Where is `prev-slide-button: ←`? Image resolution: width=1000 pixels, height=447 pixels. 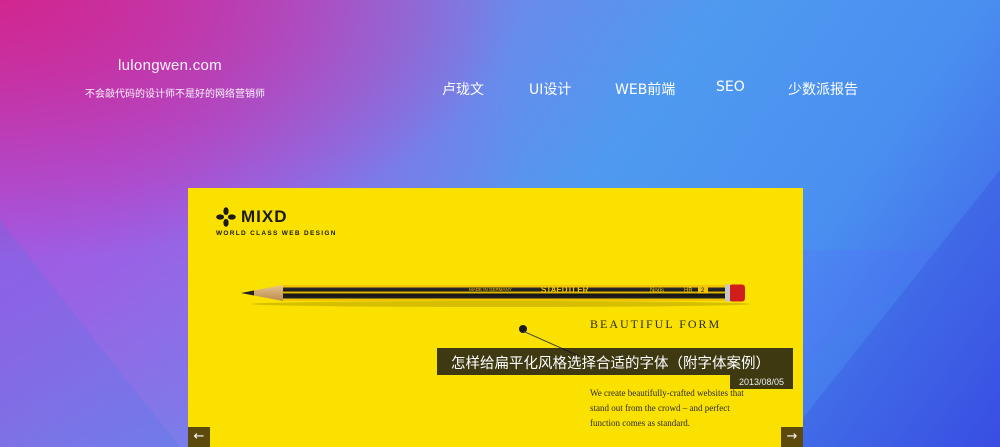
prev-slide-button: ← is located at coordinates (199, 437).